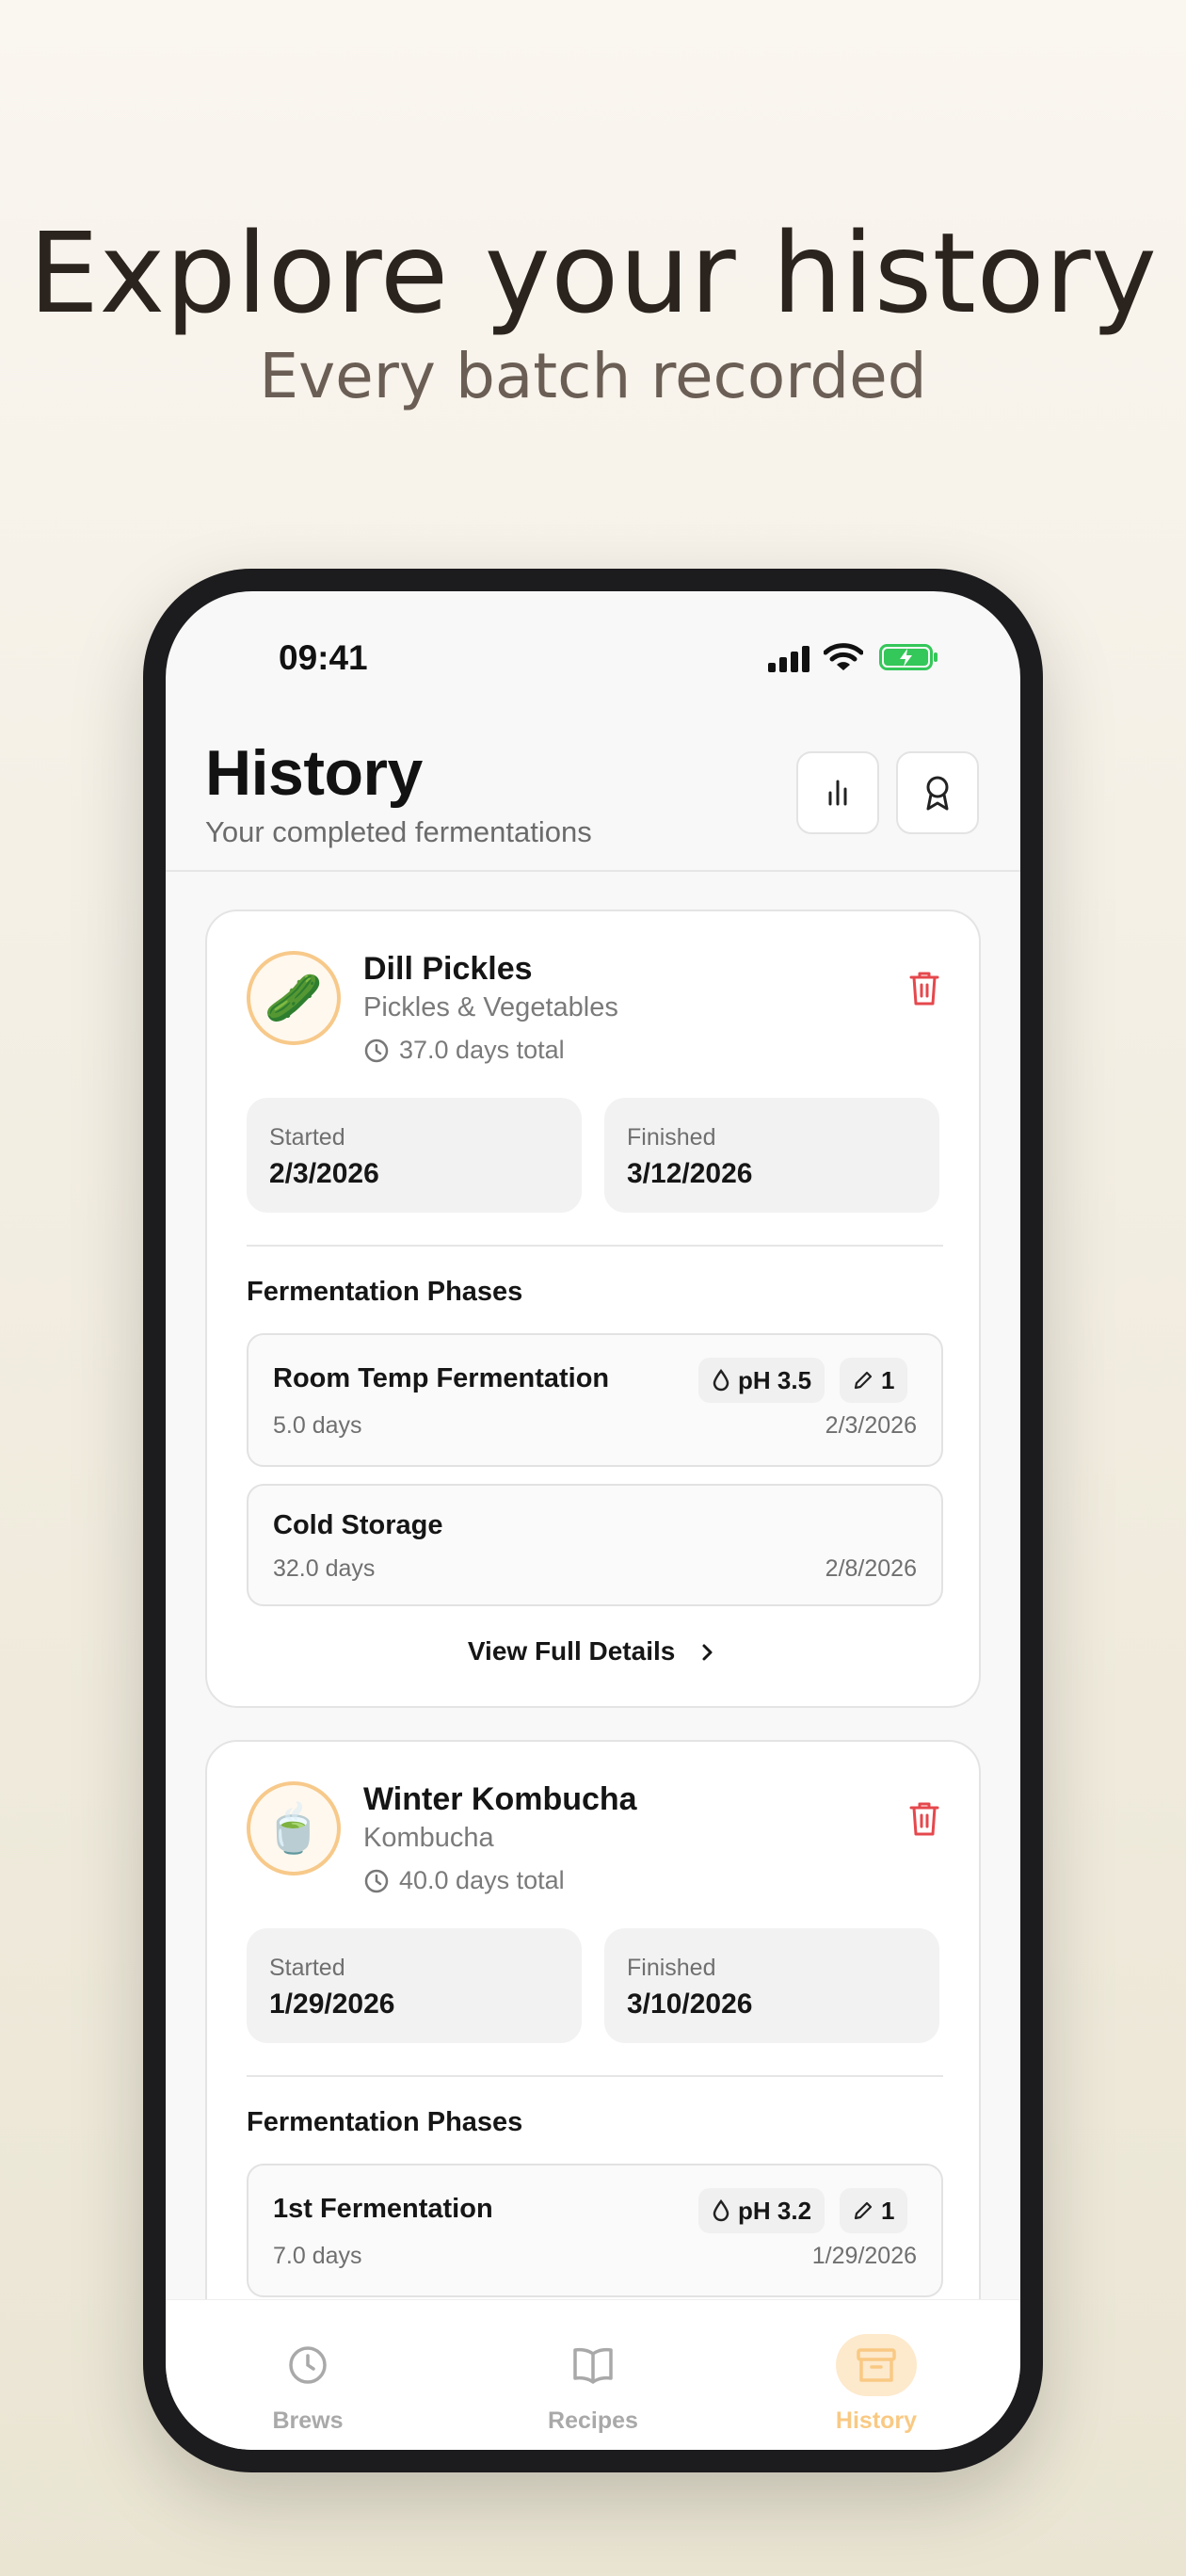 The height and width of the screenshot is (2576, 1186). I want to click on phase-name: Room Temp Fermentation, so click(441, 1378).